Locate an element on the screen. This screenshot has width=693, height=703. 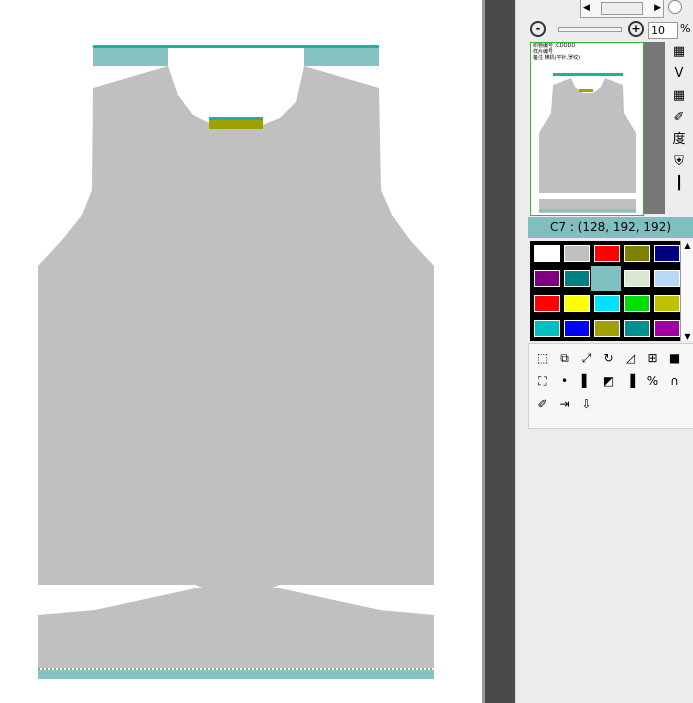
degree-icon: 度 is located at coordinates (679, 140).